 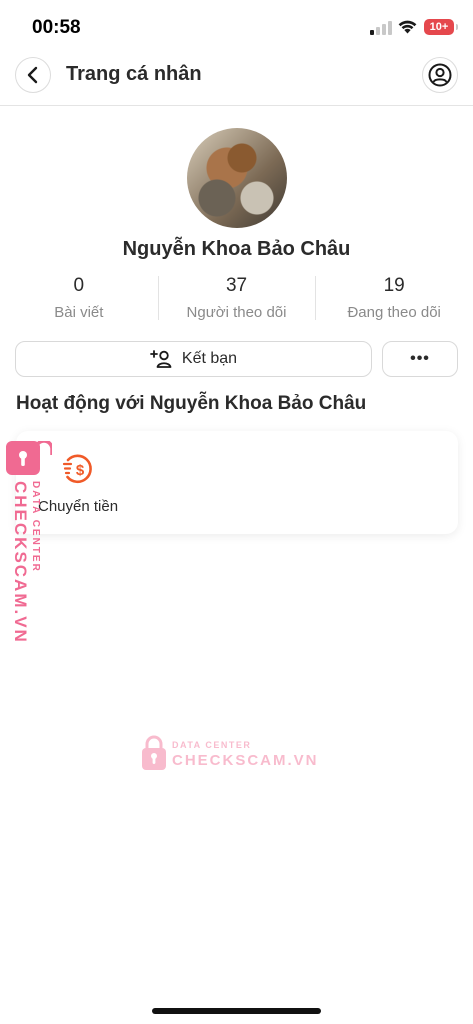 What do you see at coordinates (394, 312) in the screenshot?
I see `stat-label: Đang theo dõi` at bounding box center [394, 312].